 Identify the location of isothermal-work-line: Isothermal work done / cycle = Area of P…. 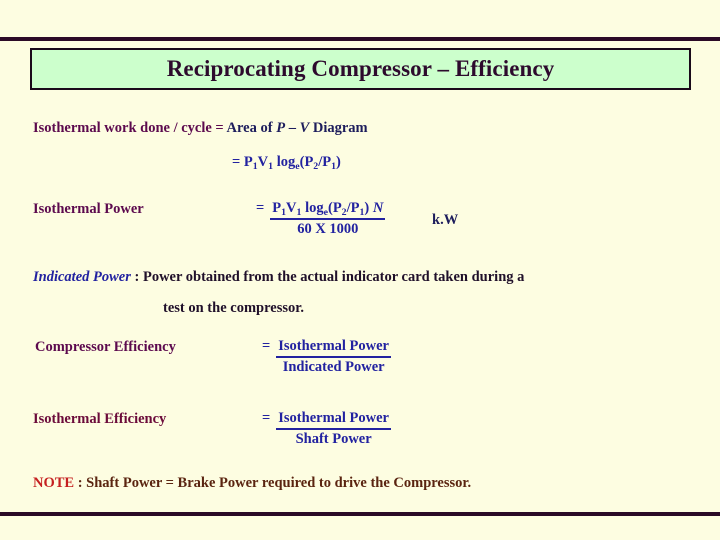
(200, 128).